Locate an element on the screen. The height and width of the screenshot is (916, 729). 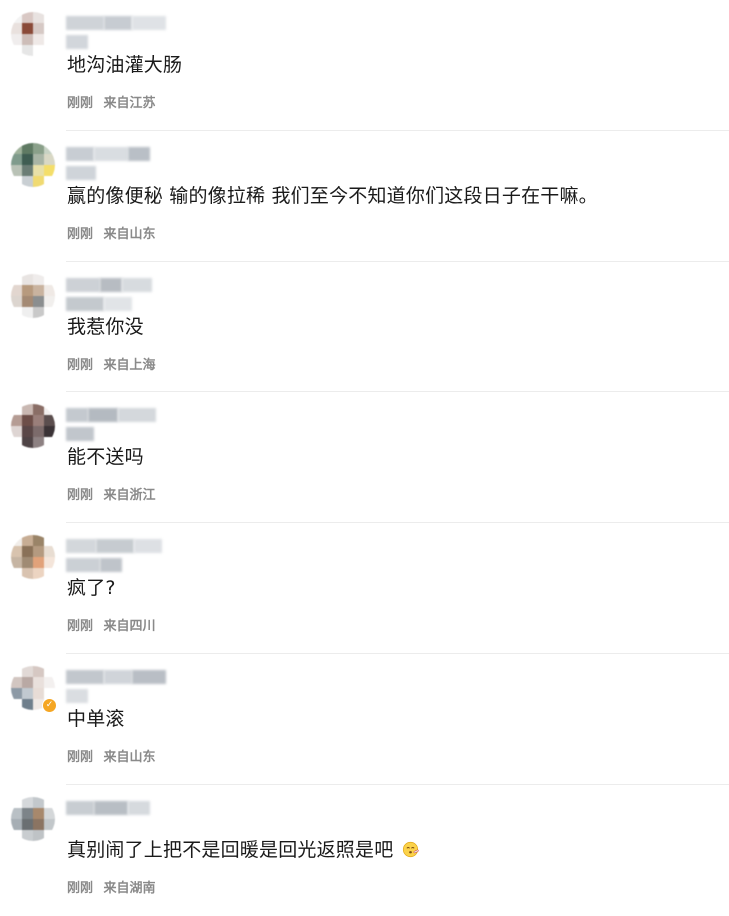
comment-meta: 刚刚 来自江苏 is located at coordinates (111, 101).